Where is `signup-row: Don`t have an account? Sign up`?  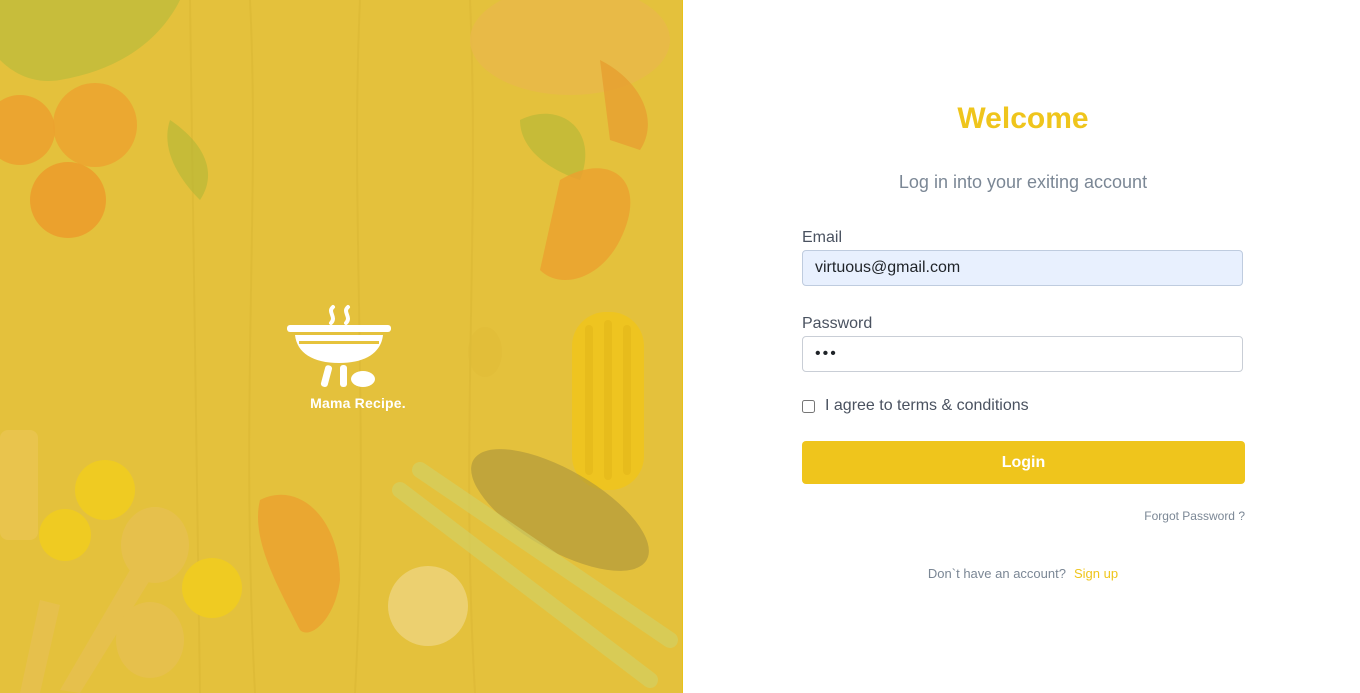
signup-row: Don`t have an account? Sign up is located at coordinates (1021, 573).